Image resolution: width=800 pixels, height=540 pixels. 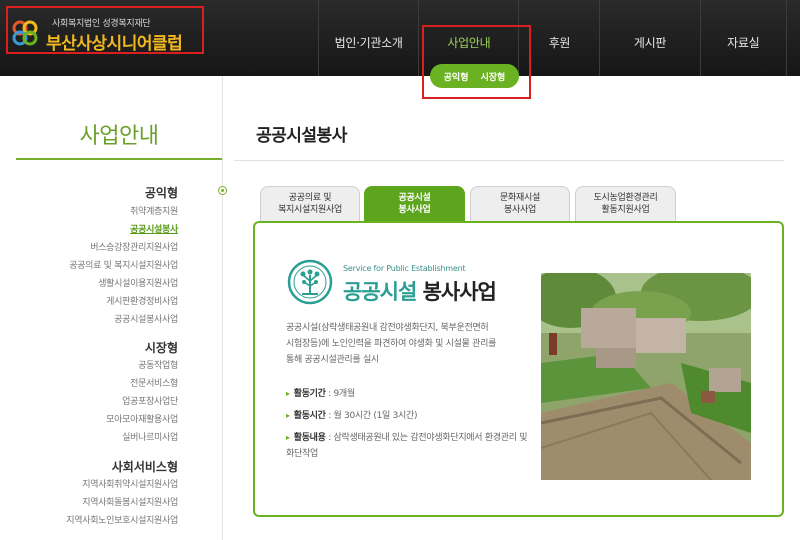 What do you see at coordinates (476, 62) in the screenshot?
I see `submenu-highlight-box` at bounding box center [476, 62].